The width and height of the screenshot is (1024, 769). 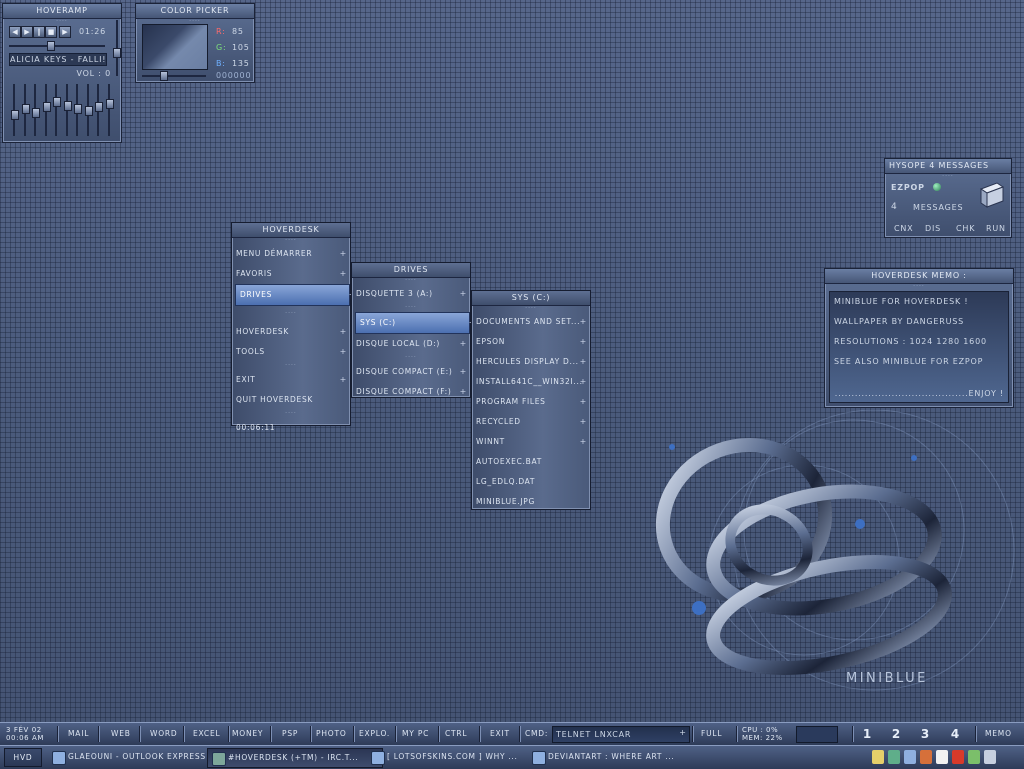 What do you see at coordinates (531, 402) in the screenshot?
I see `menu-item-program-files: PROGRAM FILES +` at bounding box center [531, 402].